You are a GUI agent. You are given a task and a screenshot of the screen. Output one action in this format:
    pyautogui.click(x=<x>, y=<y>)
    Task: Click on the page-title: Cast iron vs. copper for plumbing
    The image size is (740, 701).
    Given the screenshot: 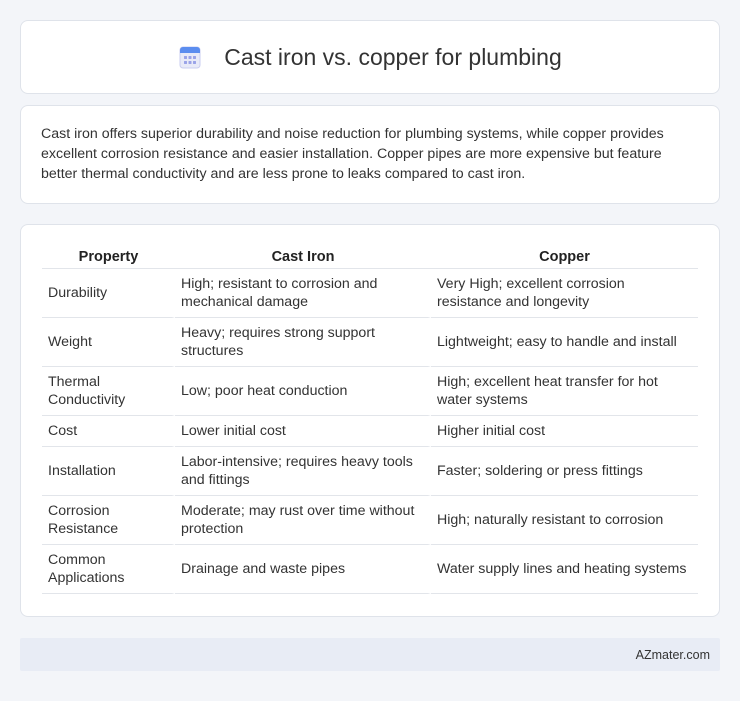 What is the action you would take?
    pyautogui.click(x=393, y=56)
    